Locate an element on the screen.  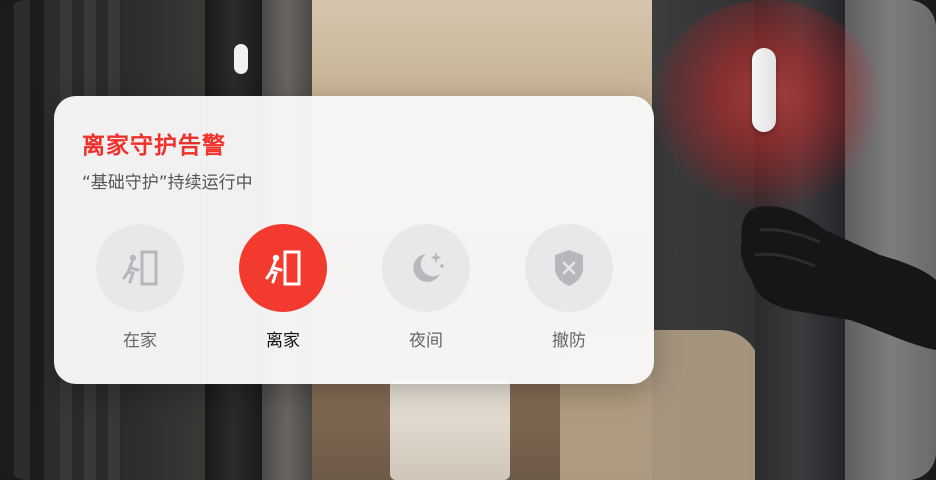
mode-away-button: 离家 is located at coordinates (283, 287).